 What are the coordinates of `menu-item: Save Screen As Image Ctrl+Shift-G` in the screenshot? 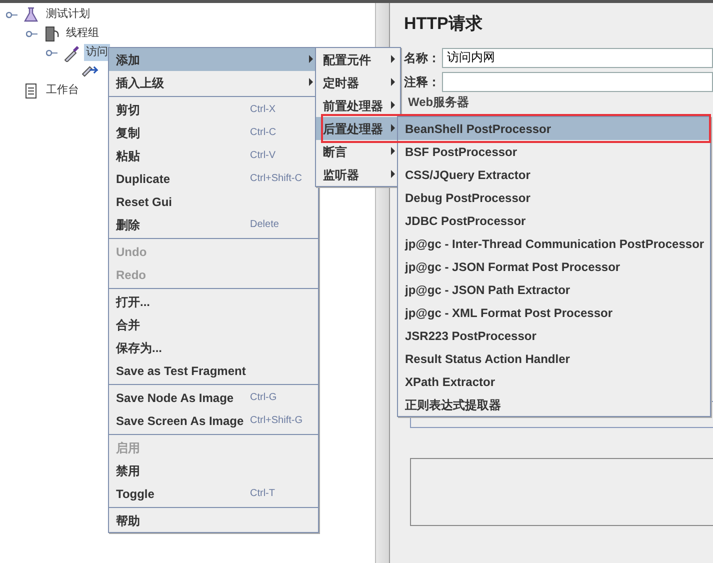 It's located at (213, 420).